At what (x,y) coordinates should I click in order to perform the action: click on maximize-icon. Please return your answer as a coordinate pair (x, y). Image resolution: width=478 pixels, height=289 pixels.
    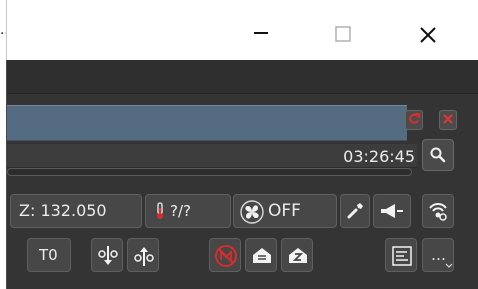
    Looking at the image, I should click on (343, 34).